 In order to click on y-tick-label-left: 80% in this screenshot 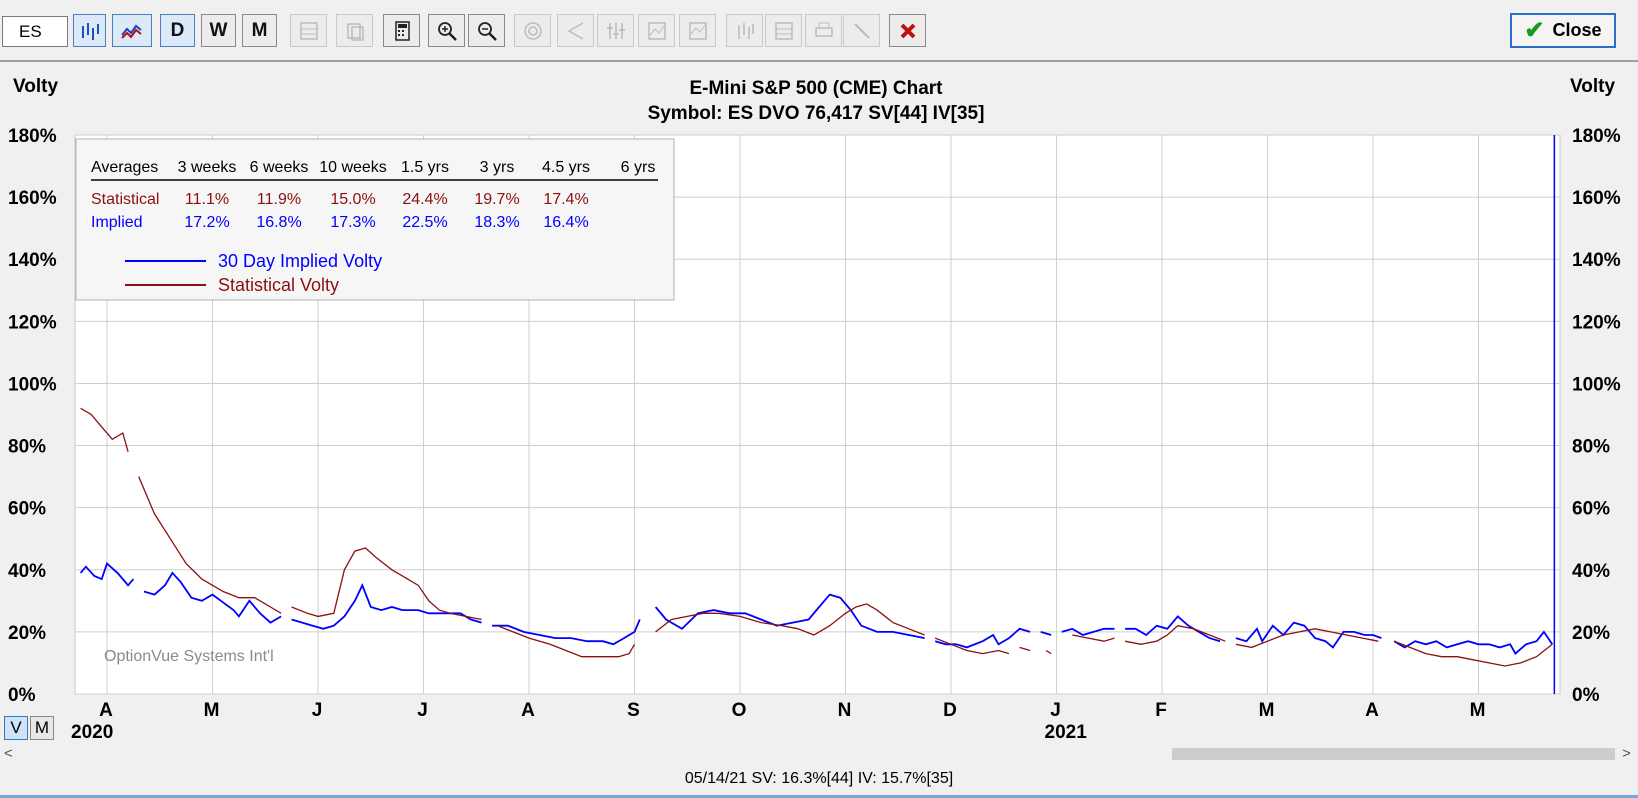, I will do `click(27, 447)`.